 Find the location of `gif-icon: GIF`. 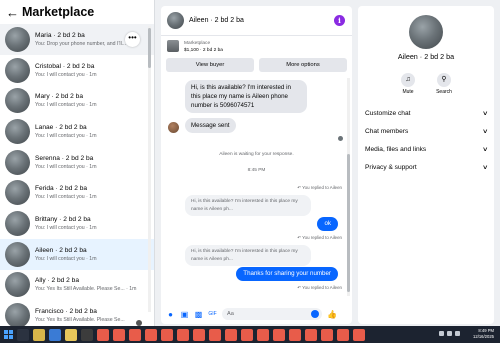

gif-icon: GIF is located at coordinates (212, 314).